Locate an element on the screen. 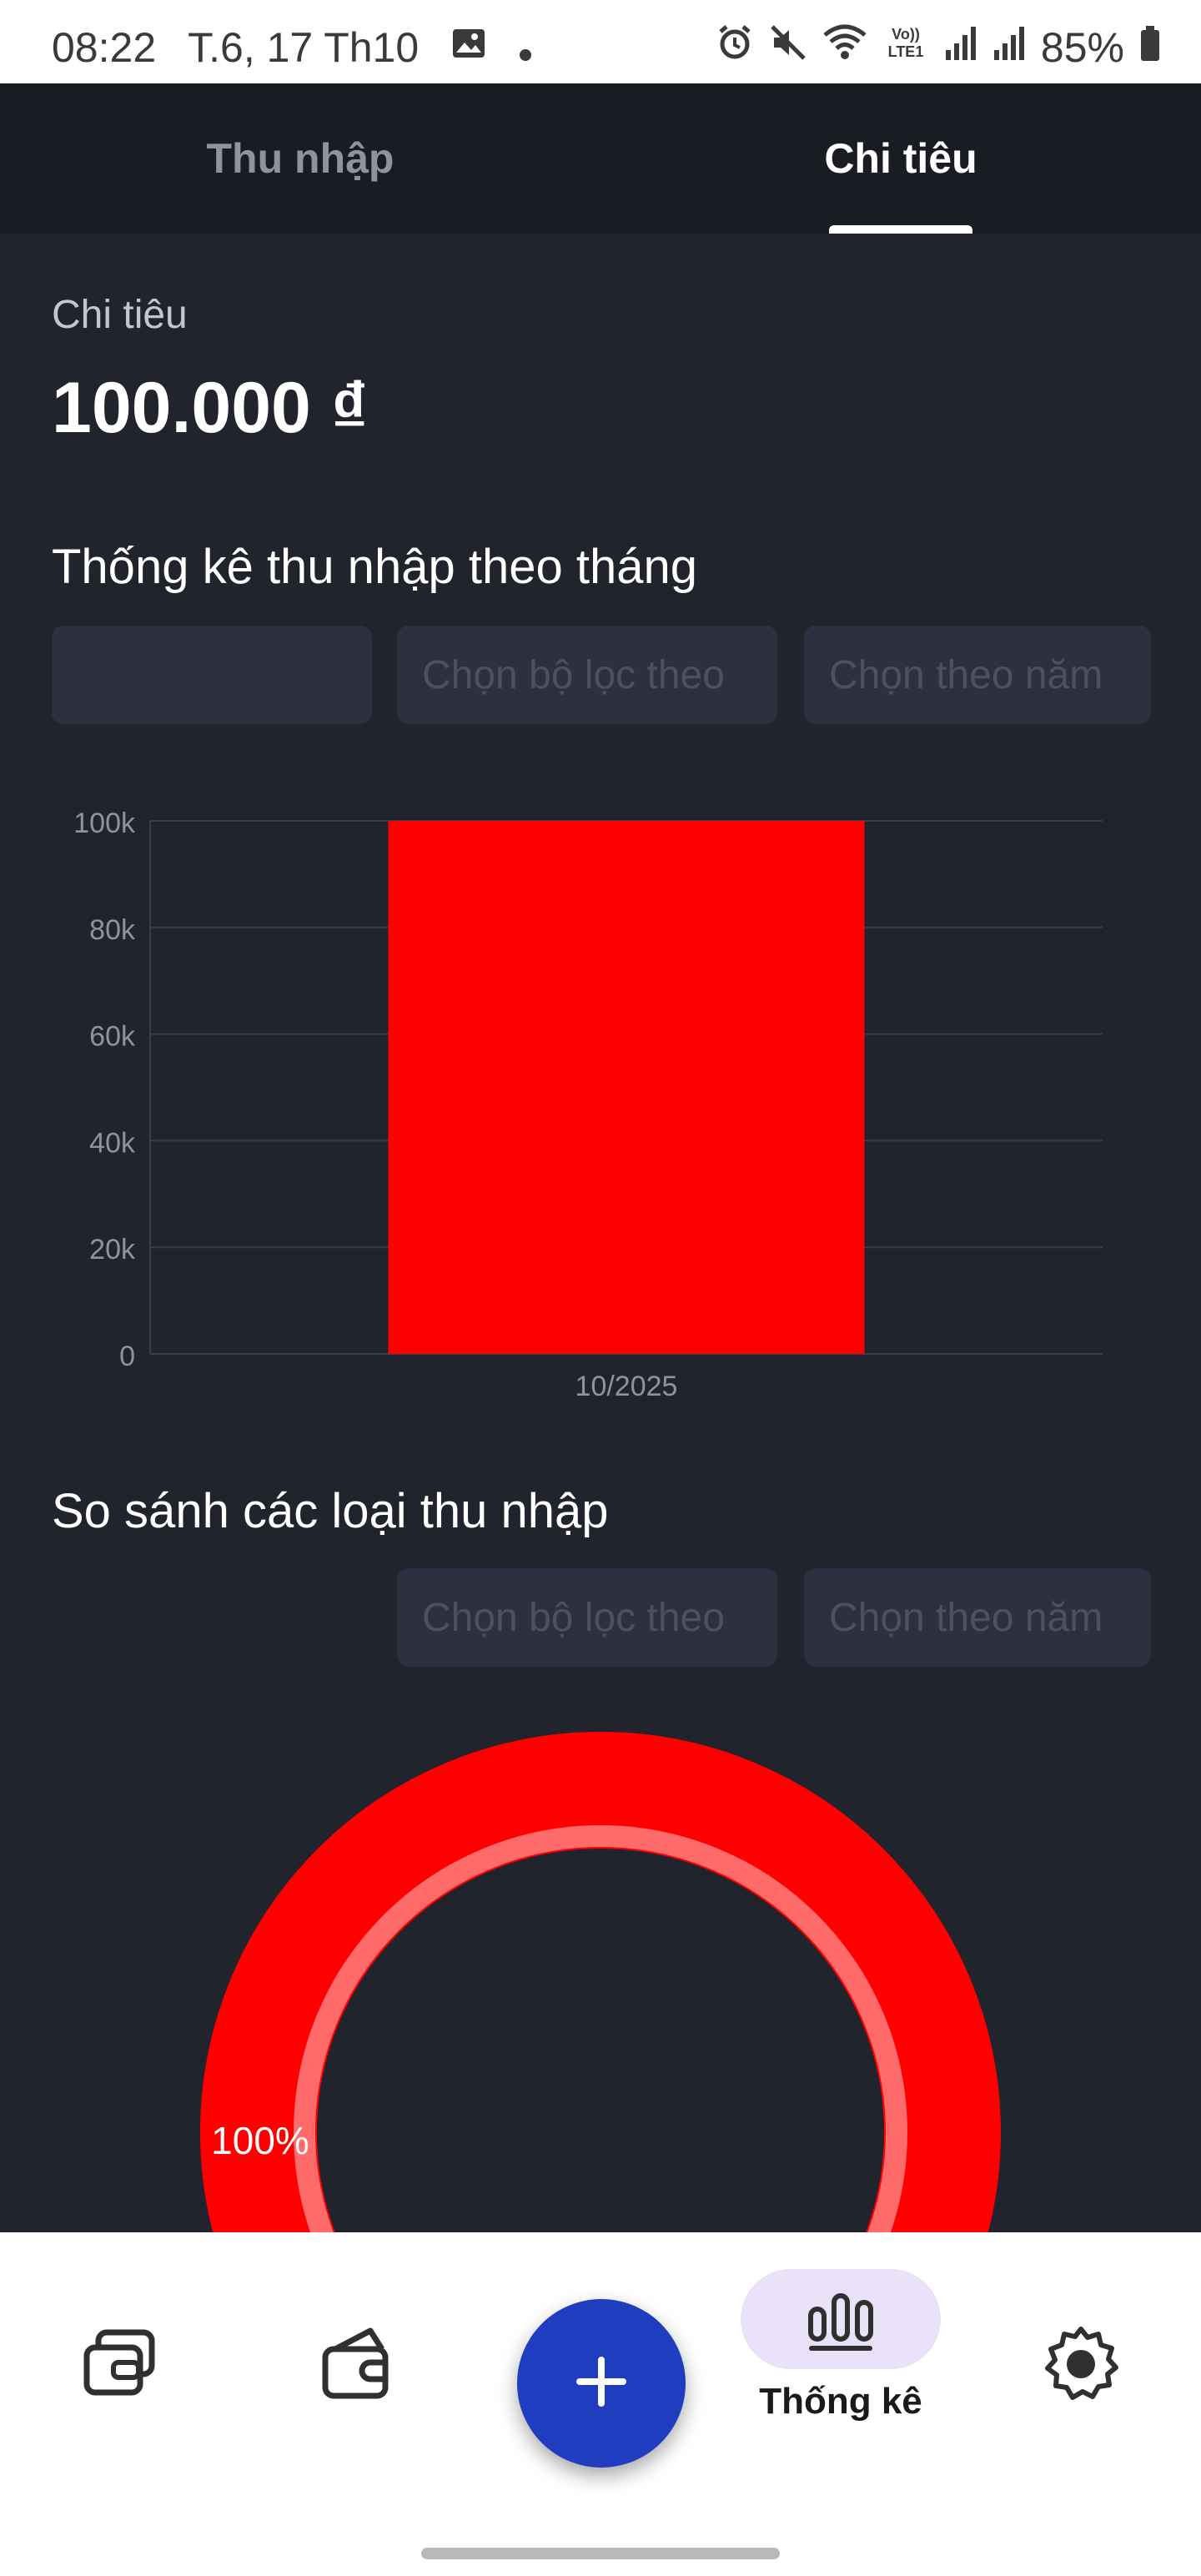  svg-text: Vo)) is located at coordinates (906, 34).